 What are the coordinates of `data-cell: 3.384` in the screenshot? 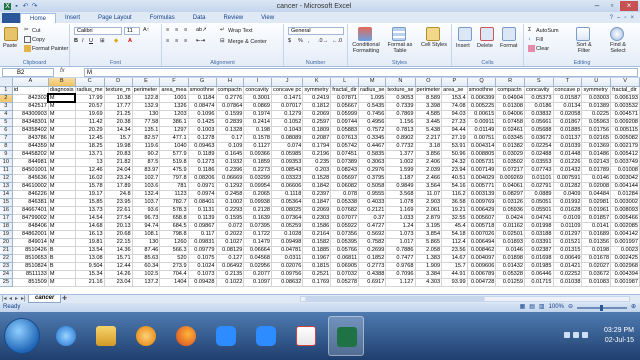 It's located at (429, 274).